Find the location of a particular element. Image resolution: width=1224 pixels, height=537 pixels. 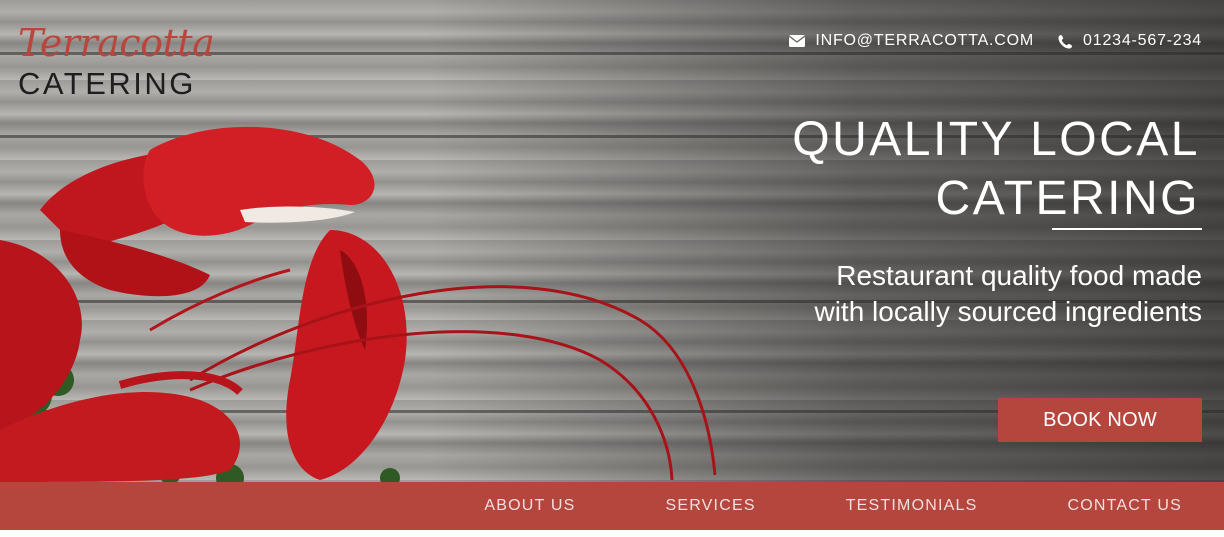

nav-item-about-us: ABOUT US is located at coordinates (529, 506).